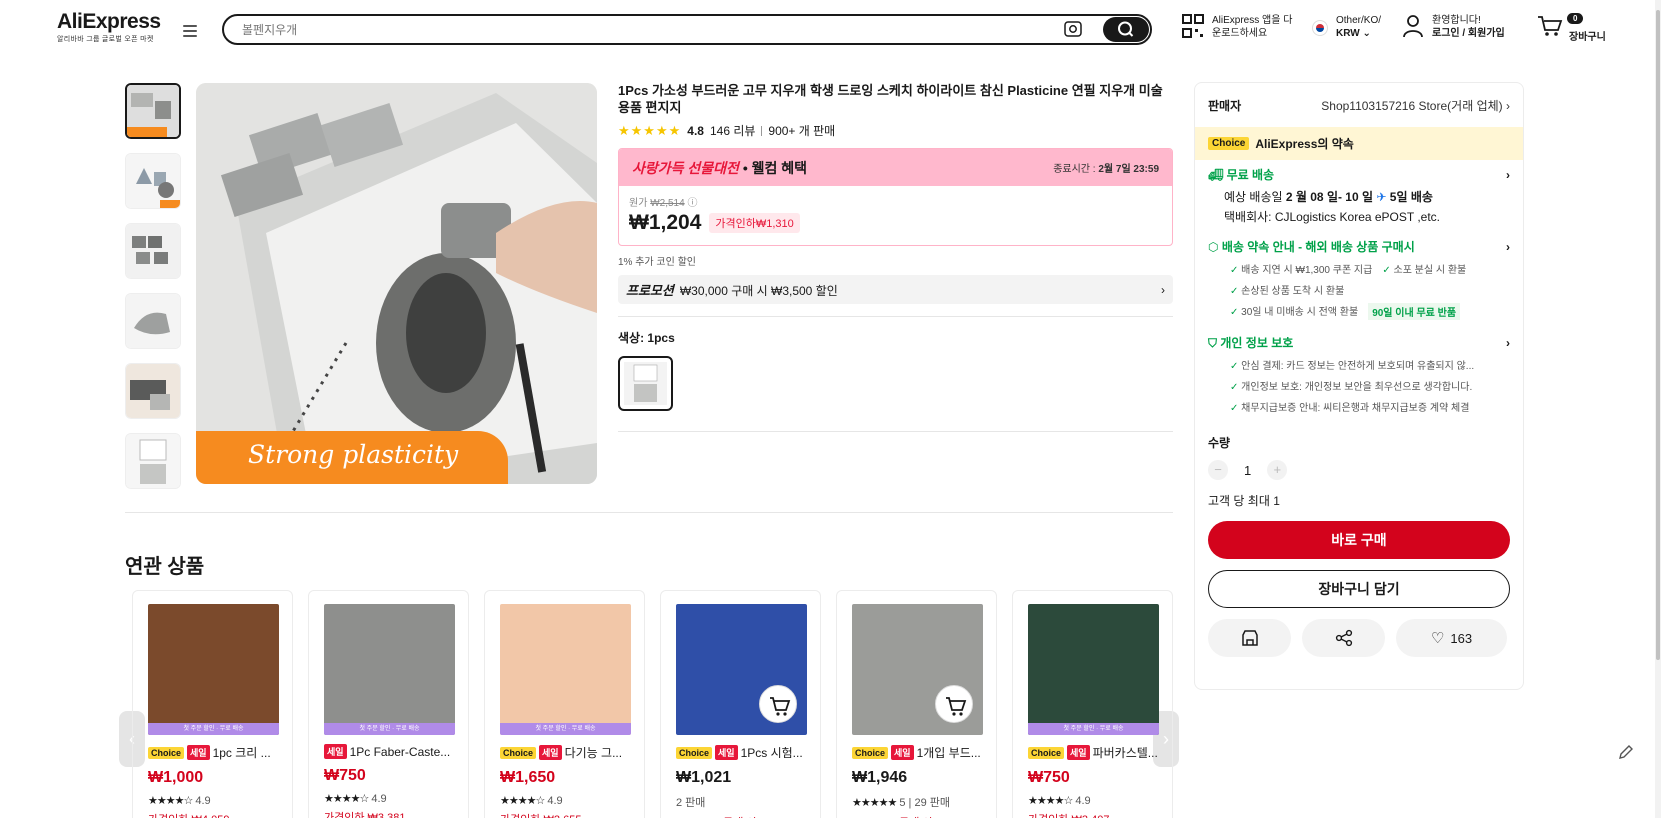 Image resolution: width=1661 pixels, height=818 pixels. I want to click on promise-item: 손상된 상품 도착 시 환불, so click(1287, 289).